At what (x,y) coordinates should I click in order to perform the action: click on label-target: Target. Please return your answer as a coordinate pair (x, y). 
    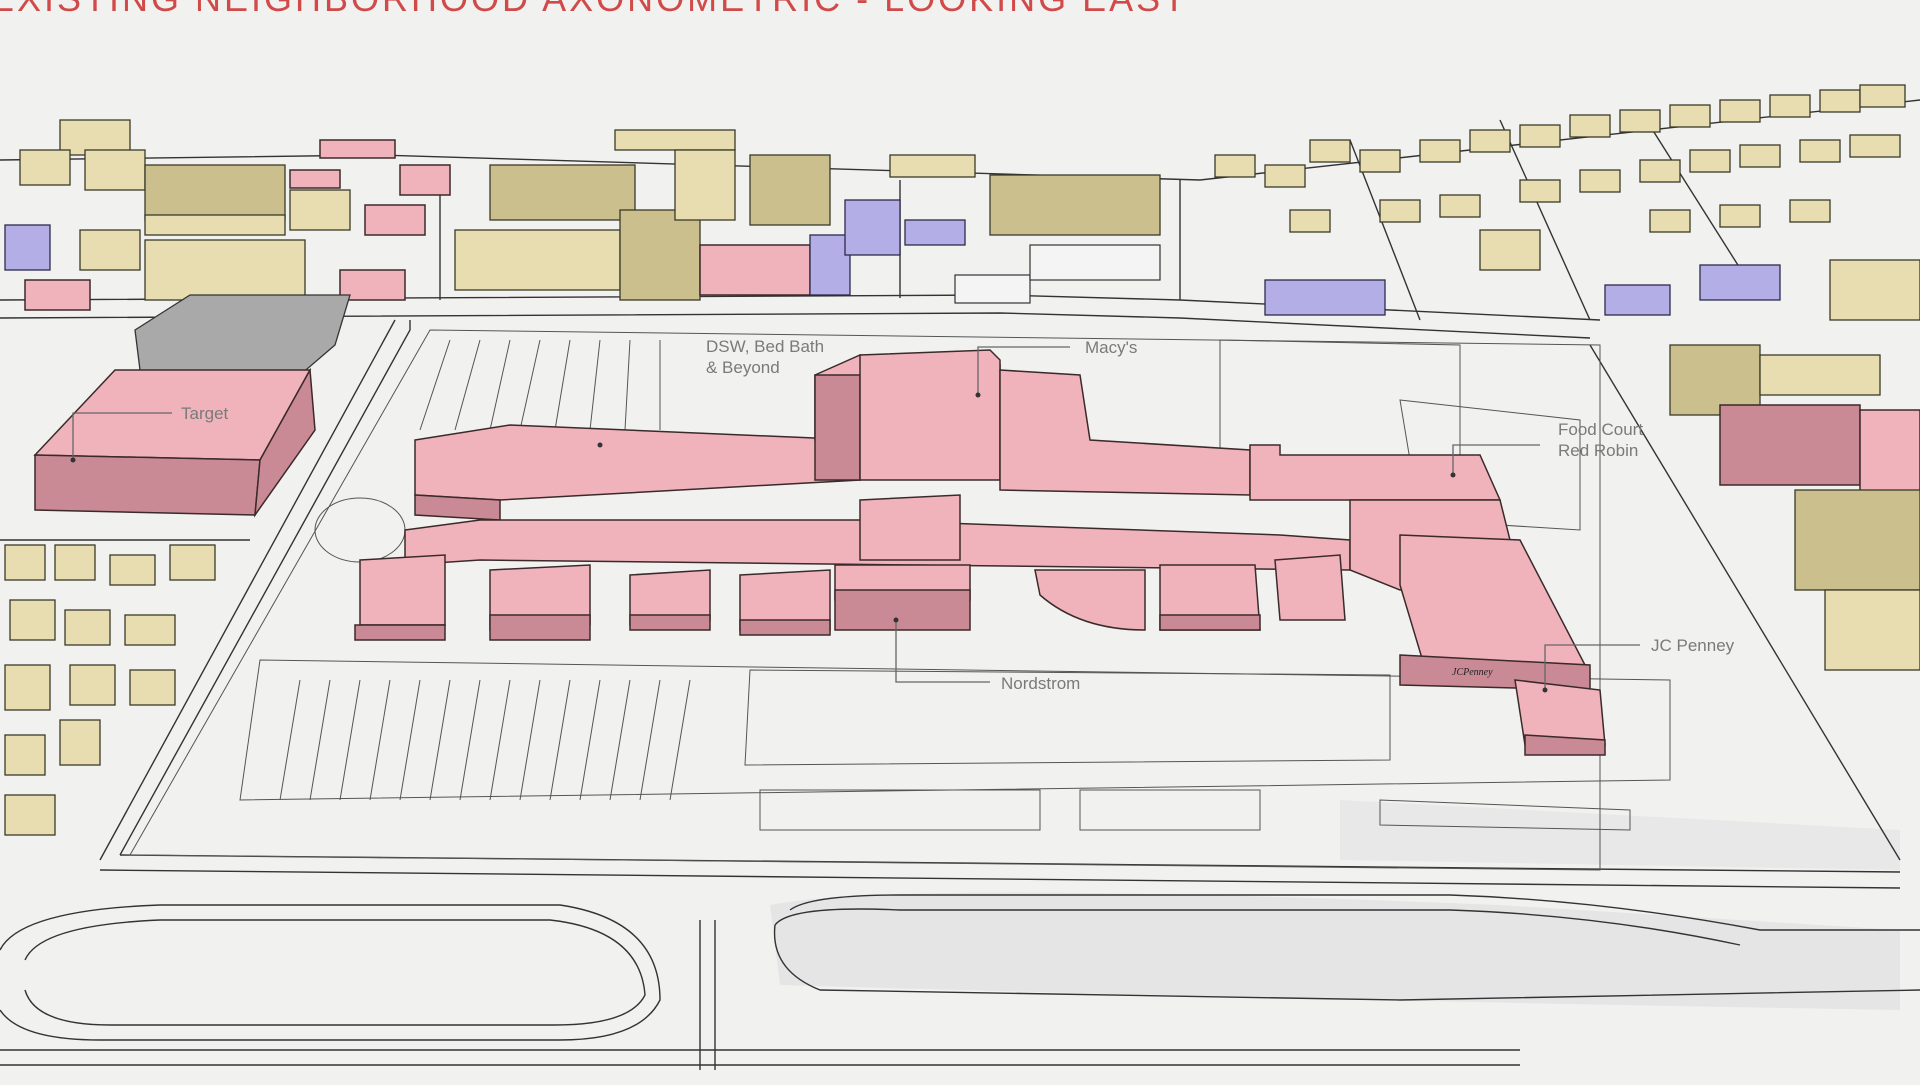
    Looking at the image, I should click on (205, 413).